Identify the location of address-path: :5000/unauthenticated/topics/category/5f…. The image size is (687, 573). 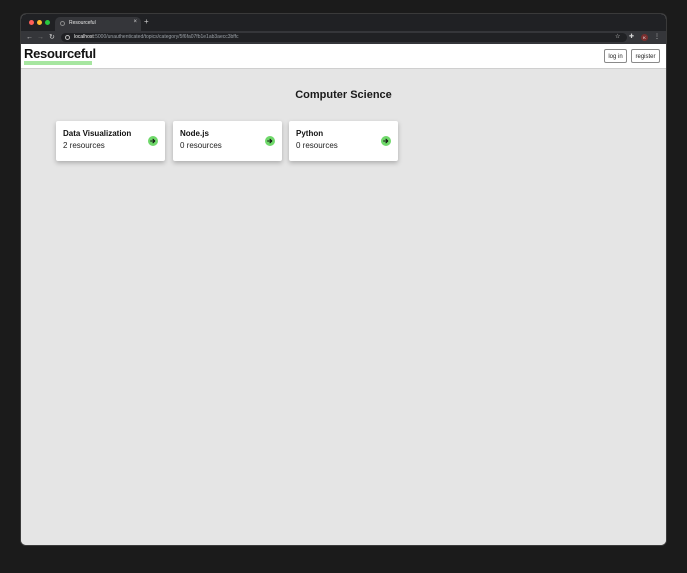
(166, 37).